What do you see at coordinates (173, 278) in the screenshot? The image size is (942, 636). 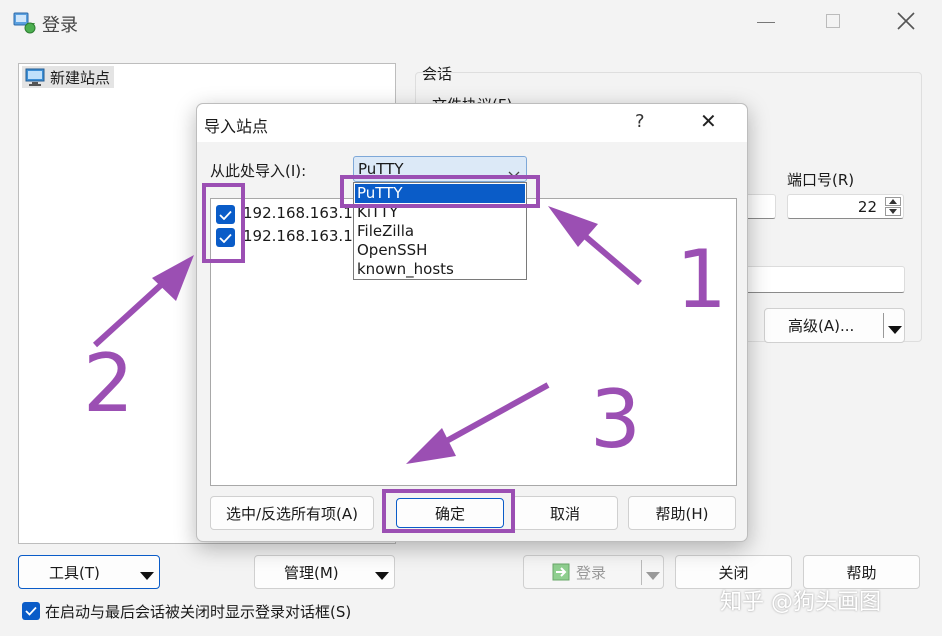 I see `arrow-2-head` at bounding box center [173, 278].